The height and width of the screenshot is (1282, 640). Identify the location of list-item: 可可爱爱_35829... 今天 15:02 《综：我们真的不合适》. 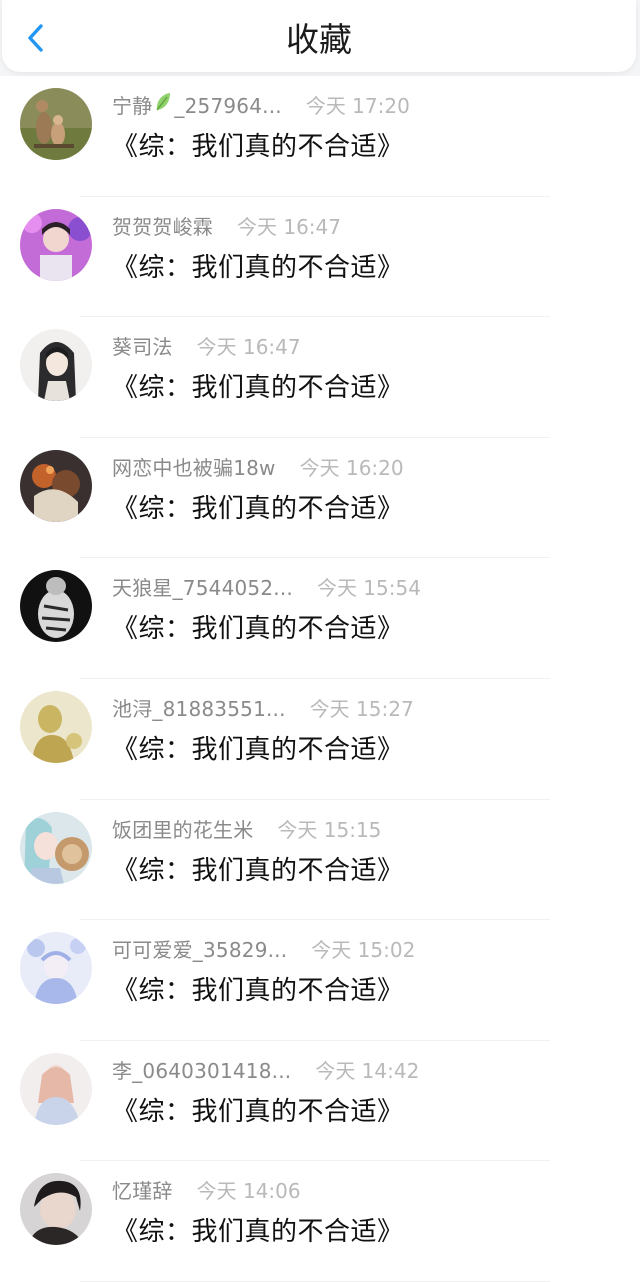
(320, 980).